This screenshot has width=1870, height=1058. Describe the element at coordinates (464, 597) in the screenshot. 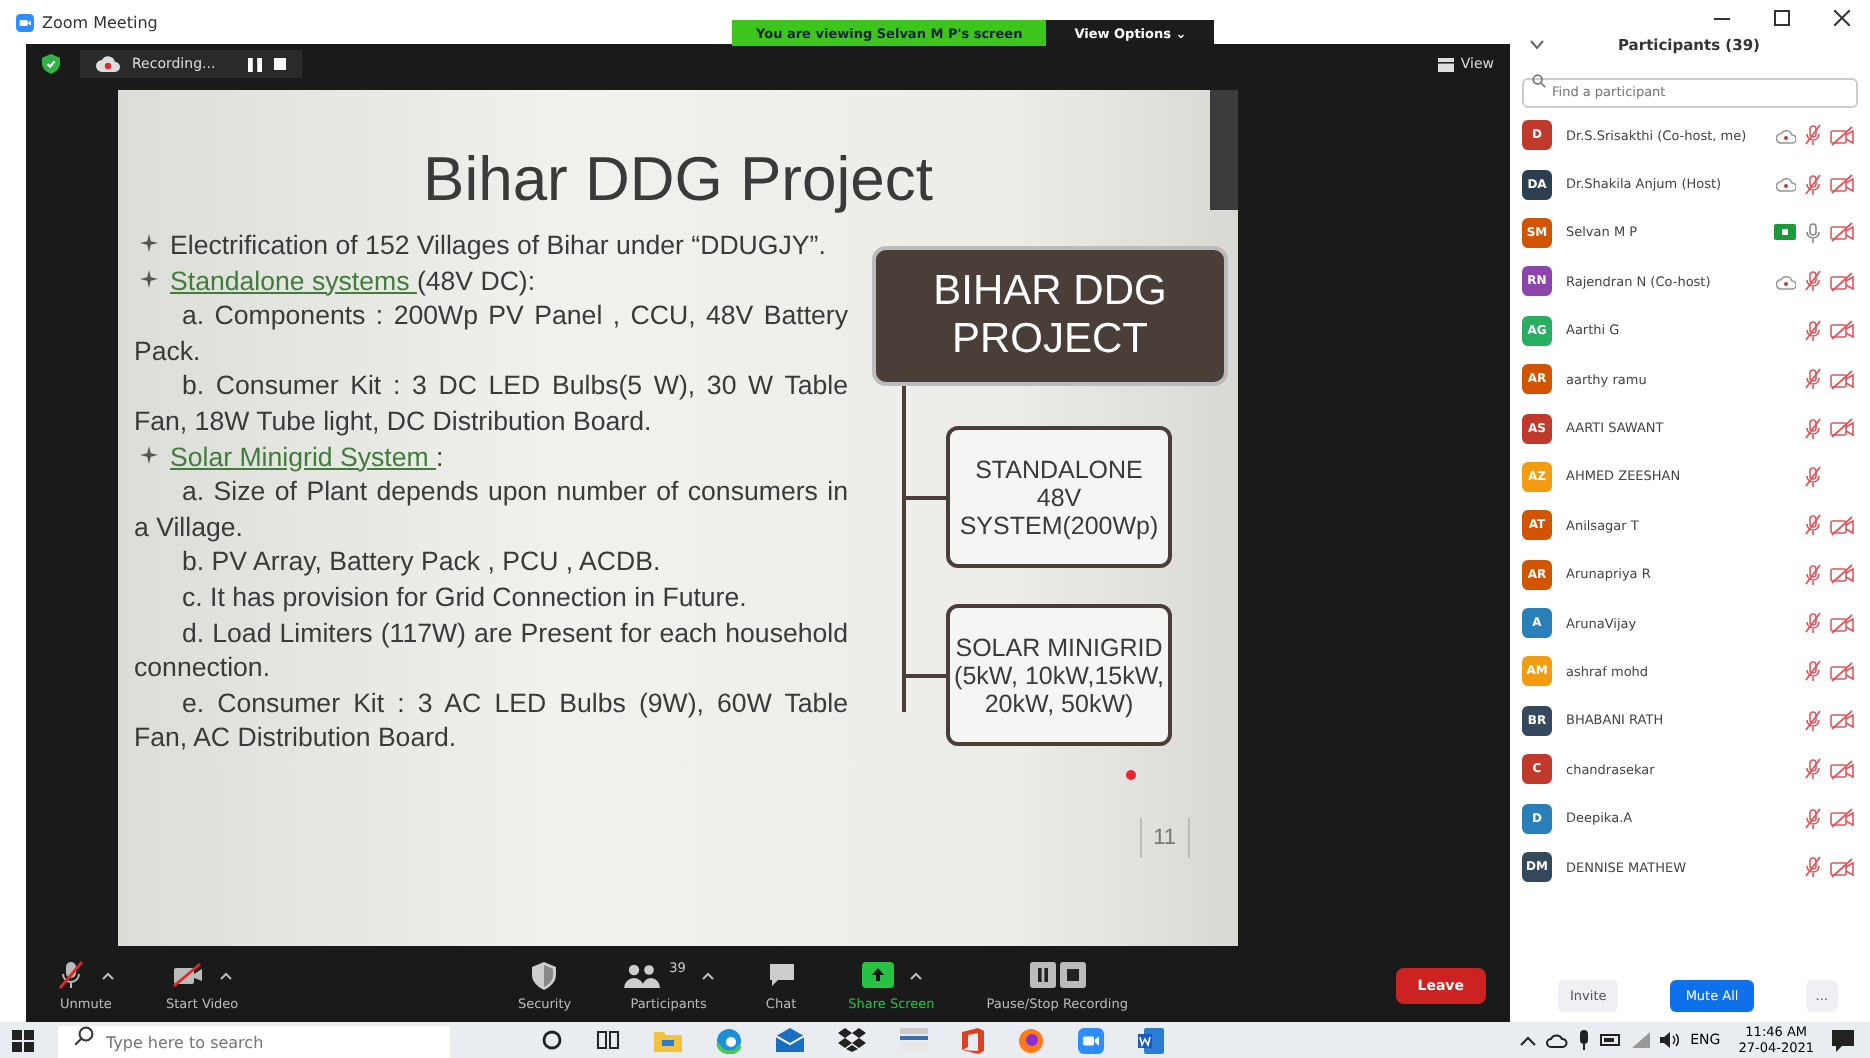

I see `list-item-text: c. It has provision for Grid Connection in Future.` at that location.